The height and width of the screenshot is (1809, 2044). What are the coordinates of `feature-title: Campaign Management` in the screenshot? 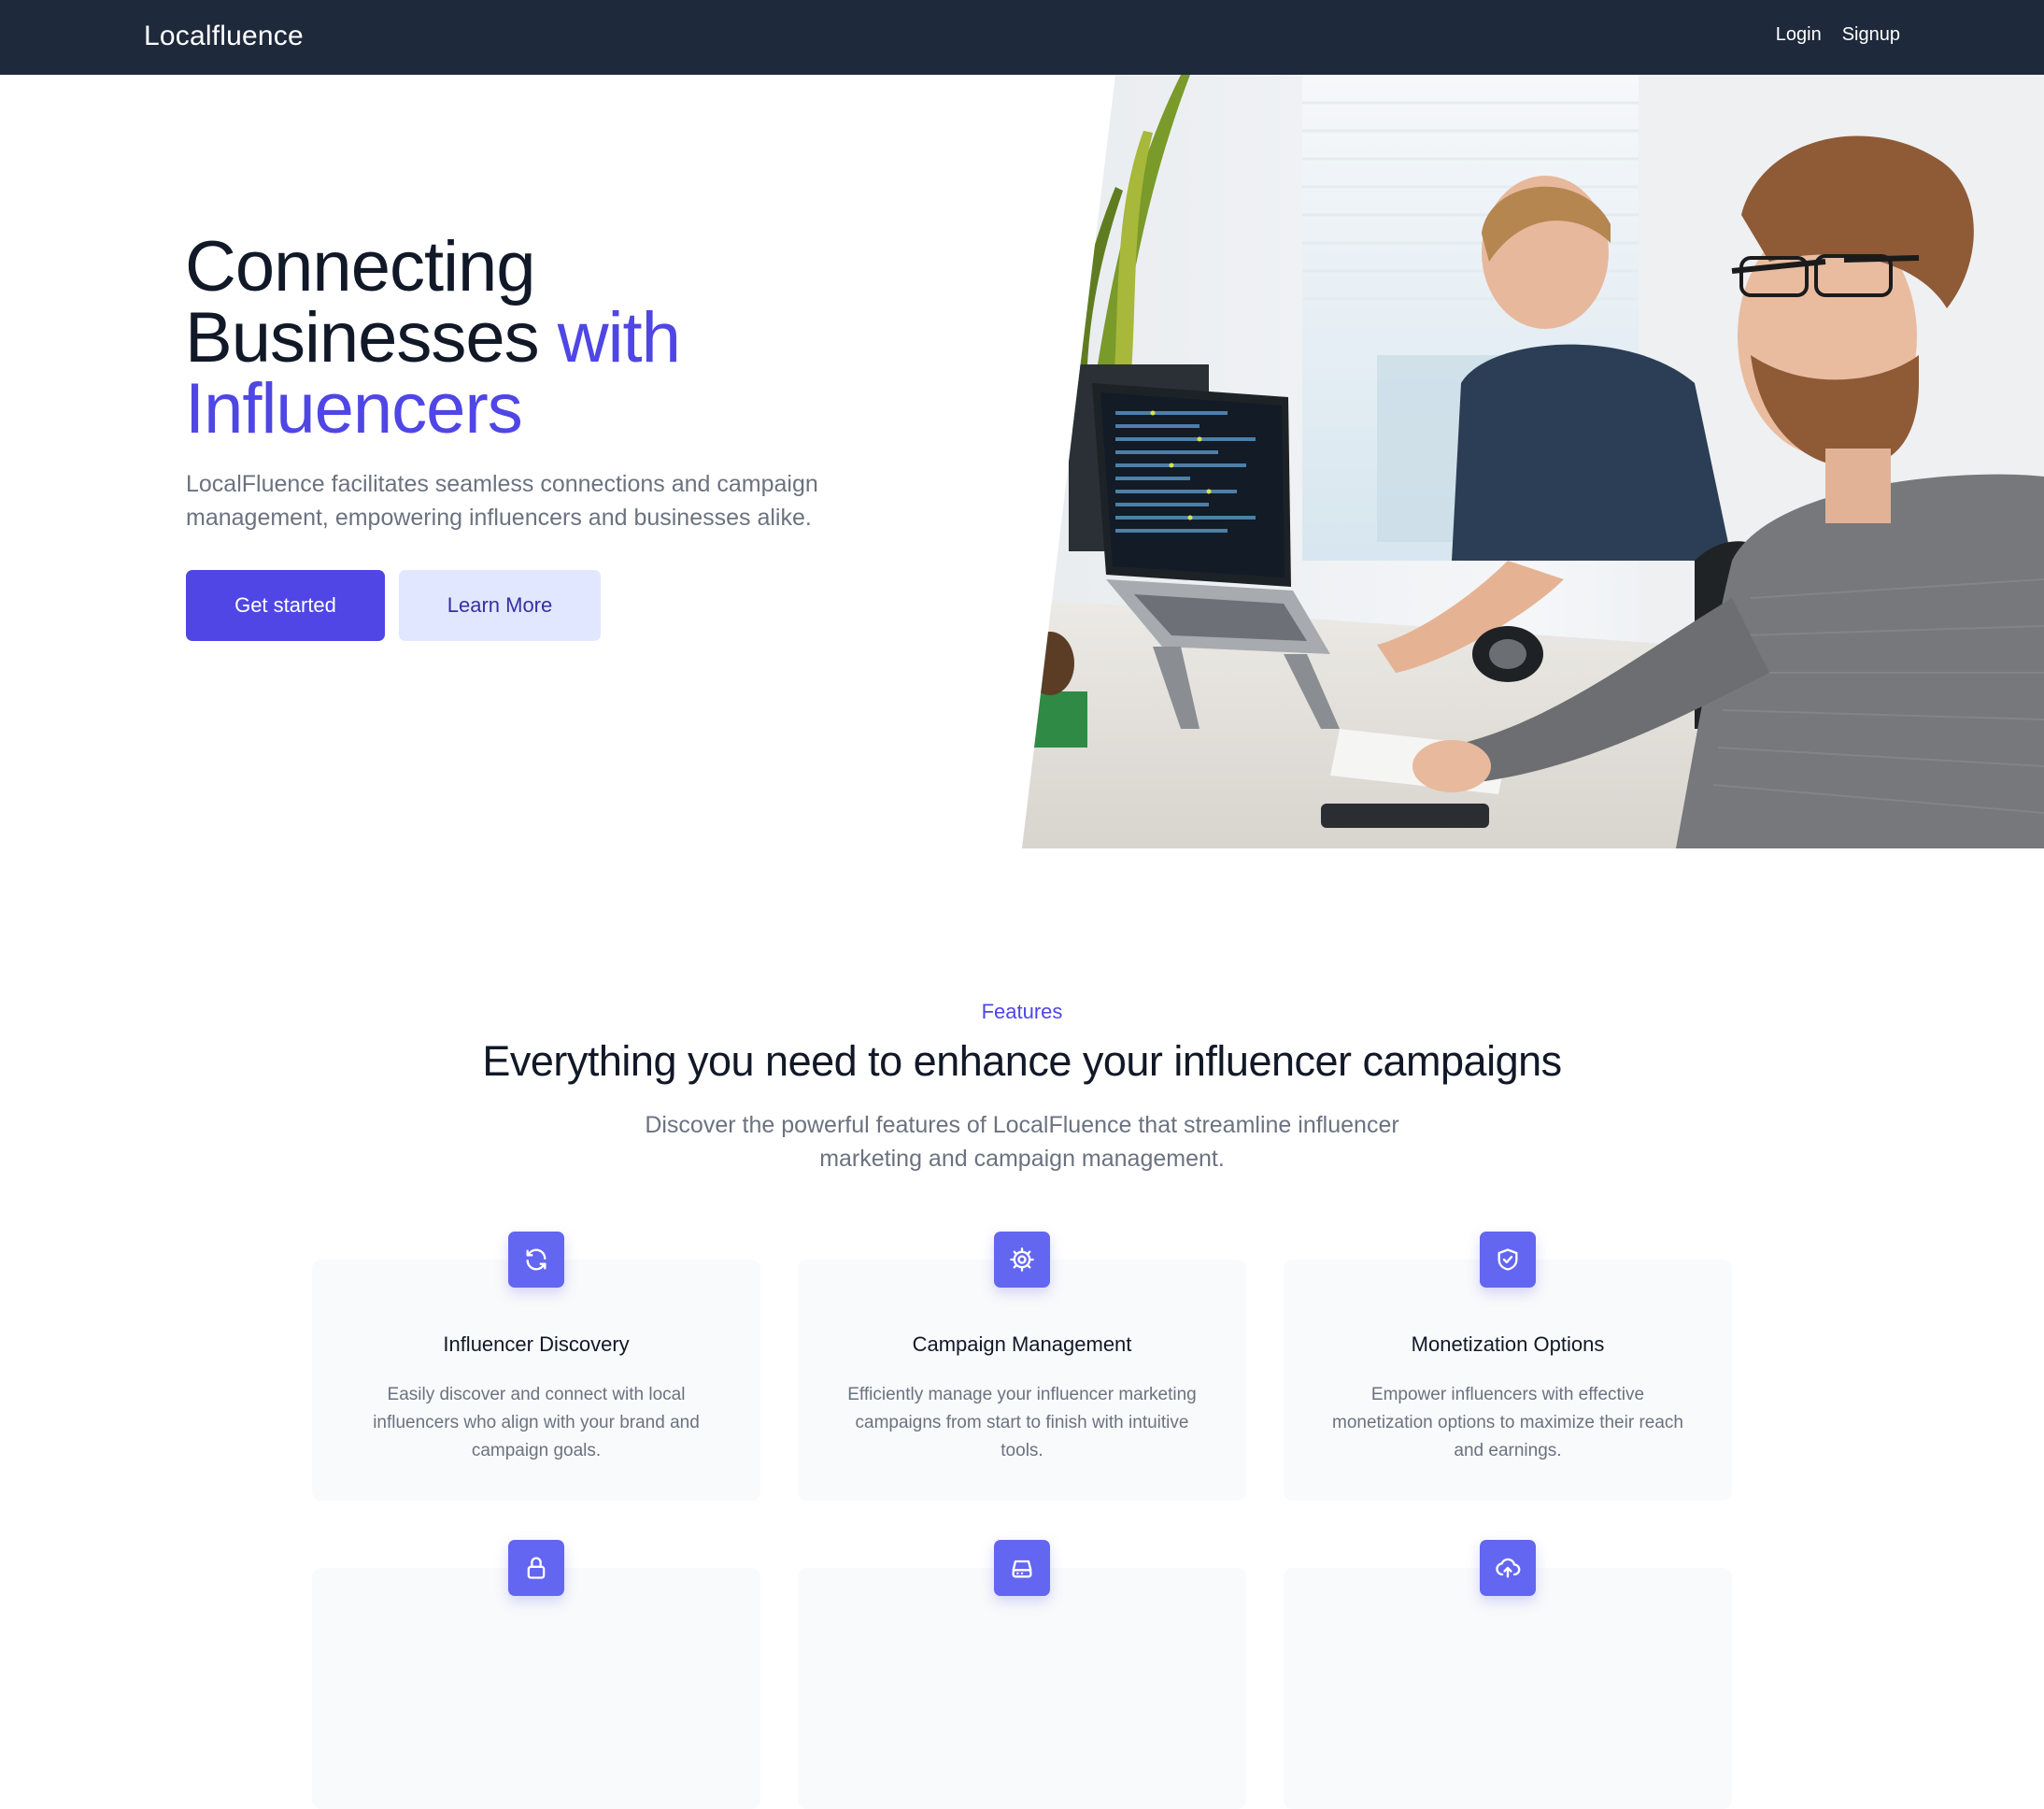 It's located at (1022, 1344).